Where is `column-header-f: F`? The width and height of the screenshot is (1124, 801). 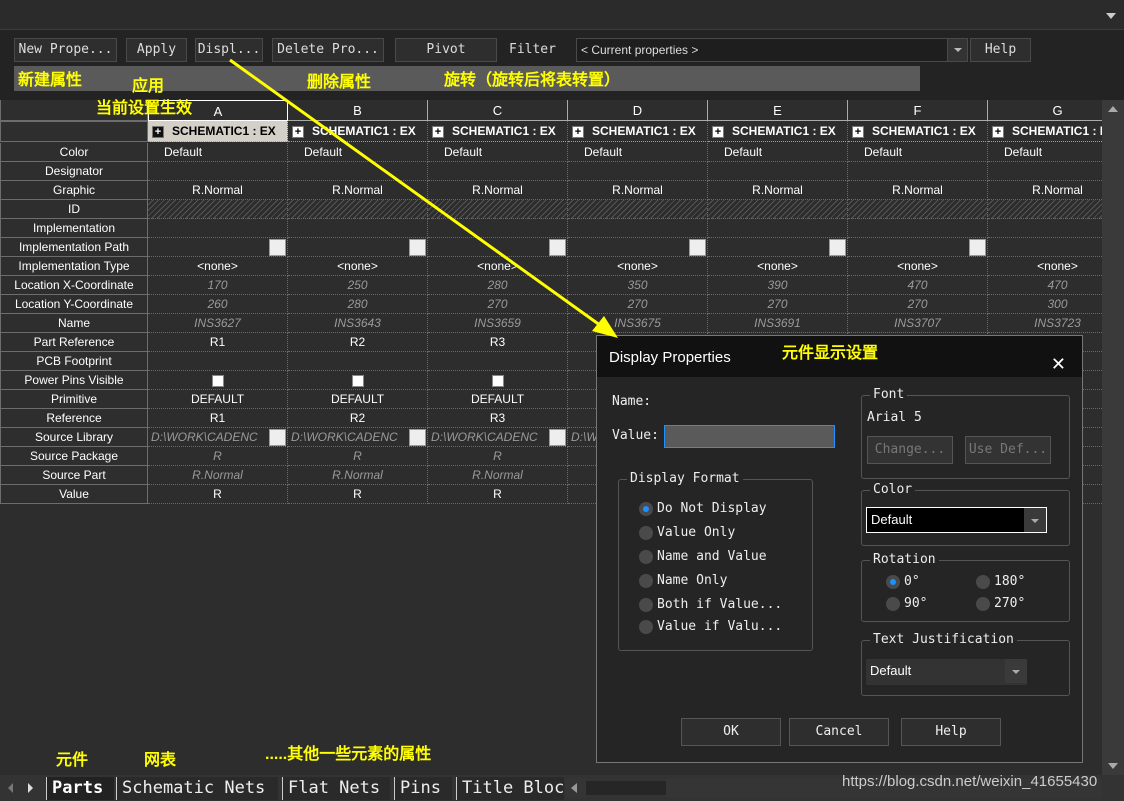 column-header-f: F is located at coordinates (918, 110).